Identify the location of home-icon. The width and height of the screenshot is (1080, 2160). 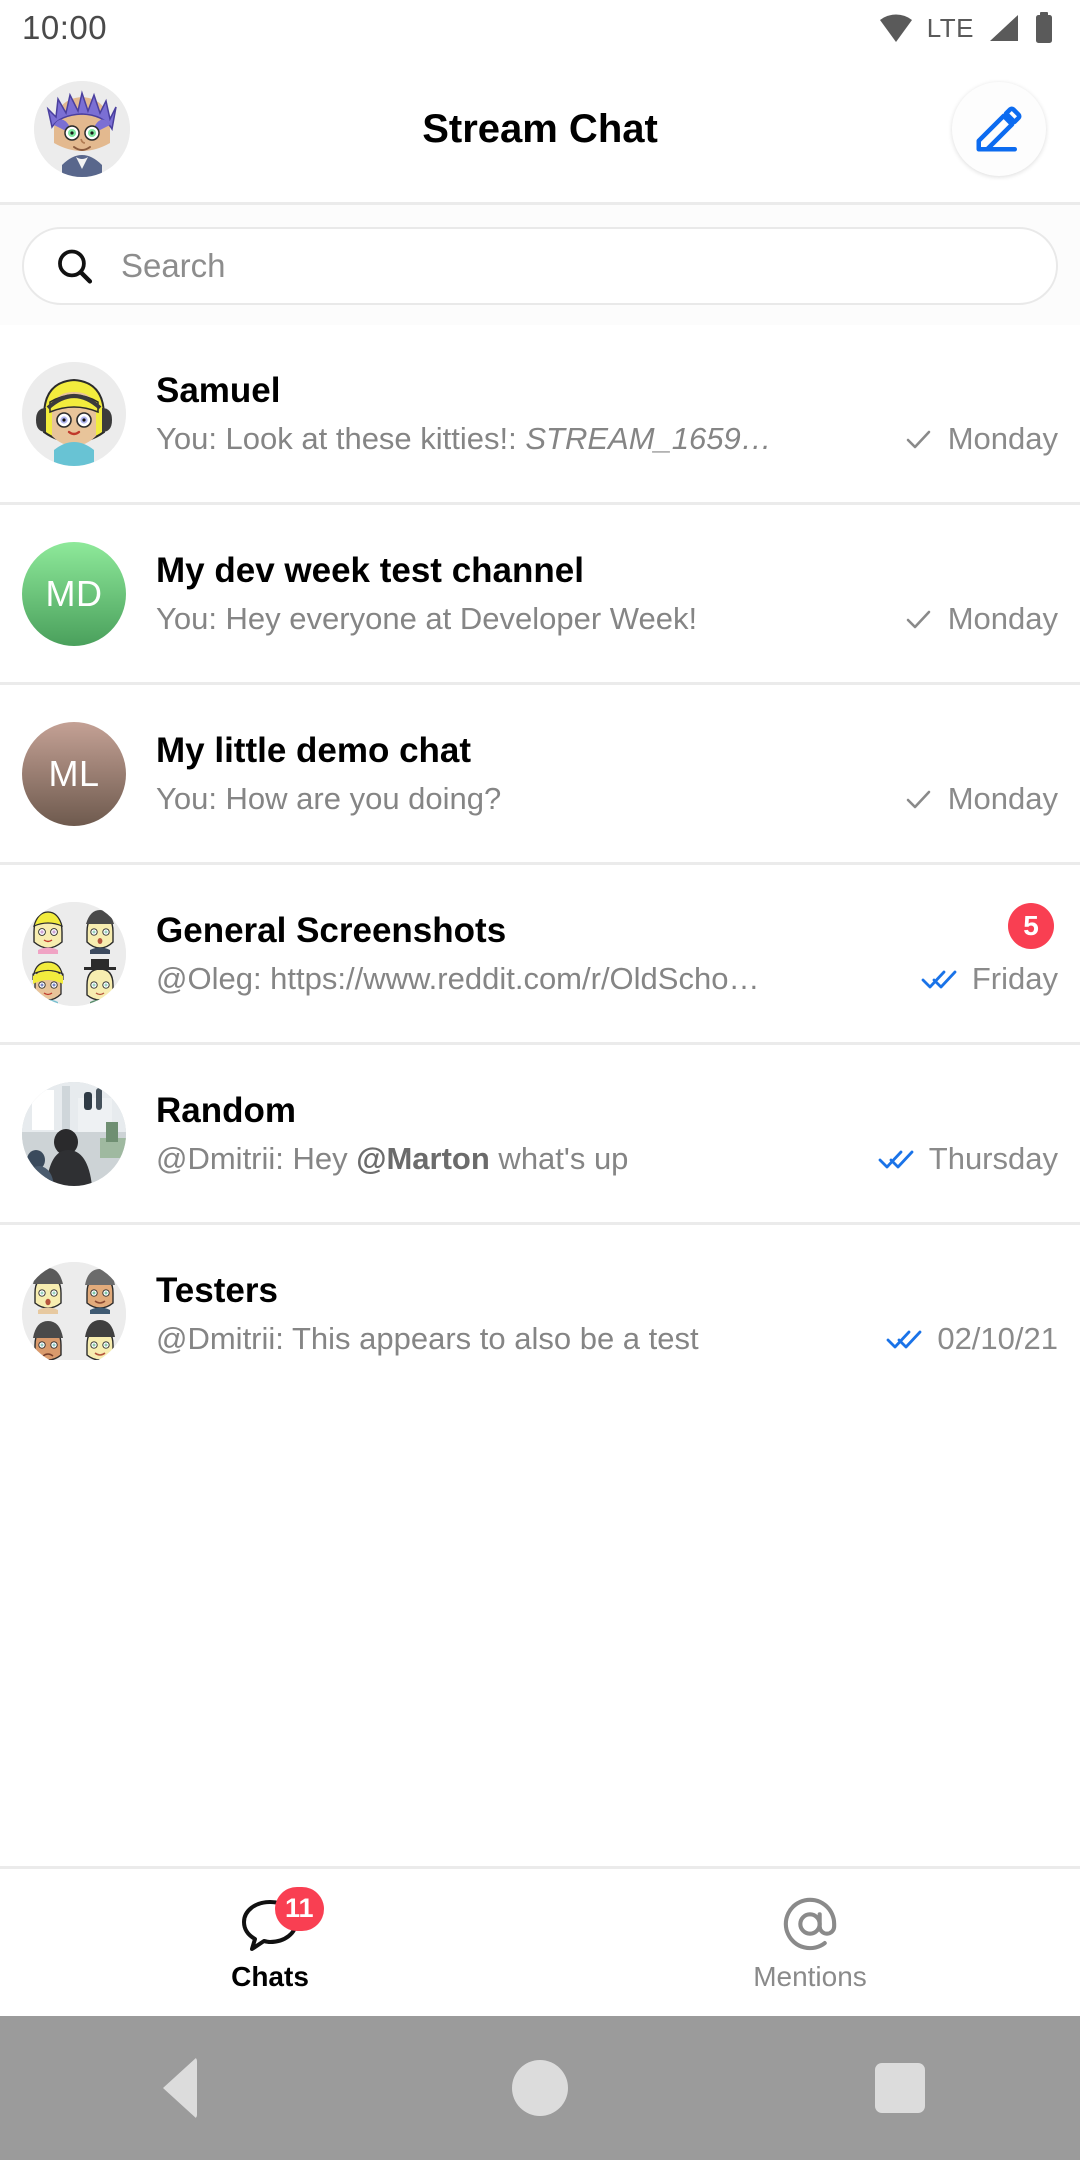
(540, 2088).